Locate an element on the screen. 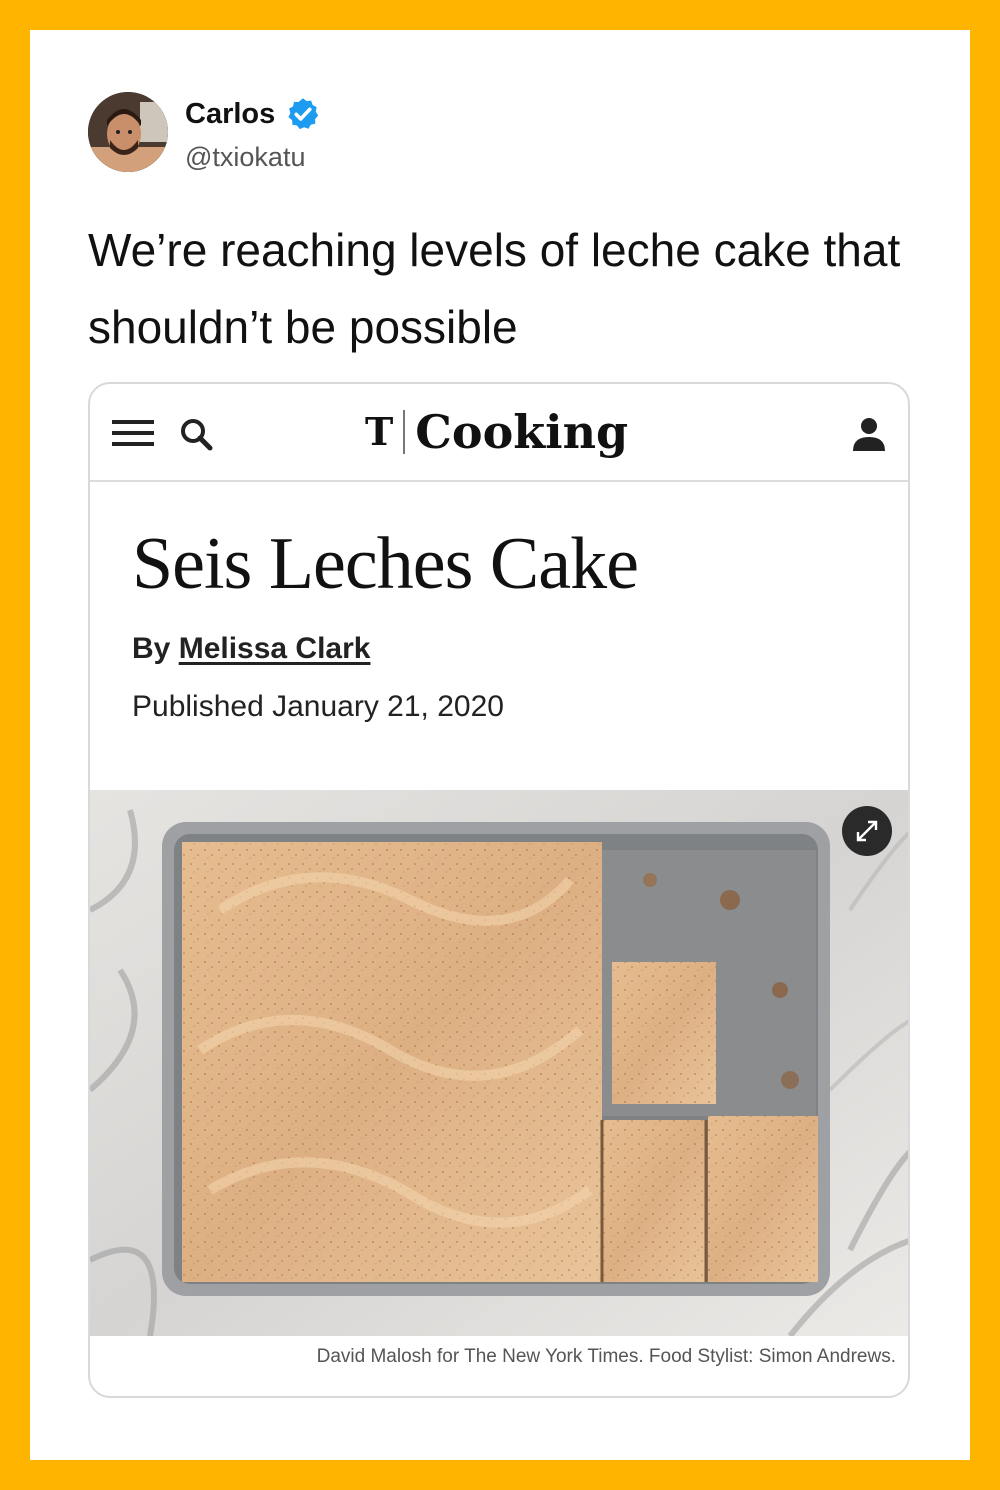 This screenshot has height=1490, width=1000. avatar-image is located at coordinates (128, 132).